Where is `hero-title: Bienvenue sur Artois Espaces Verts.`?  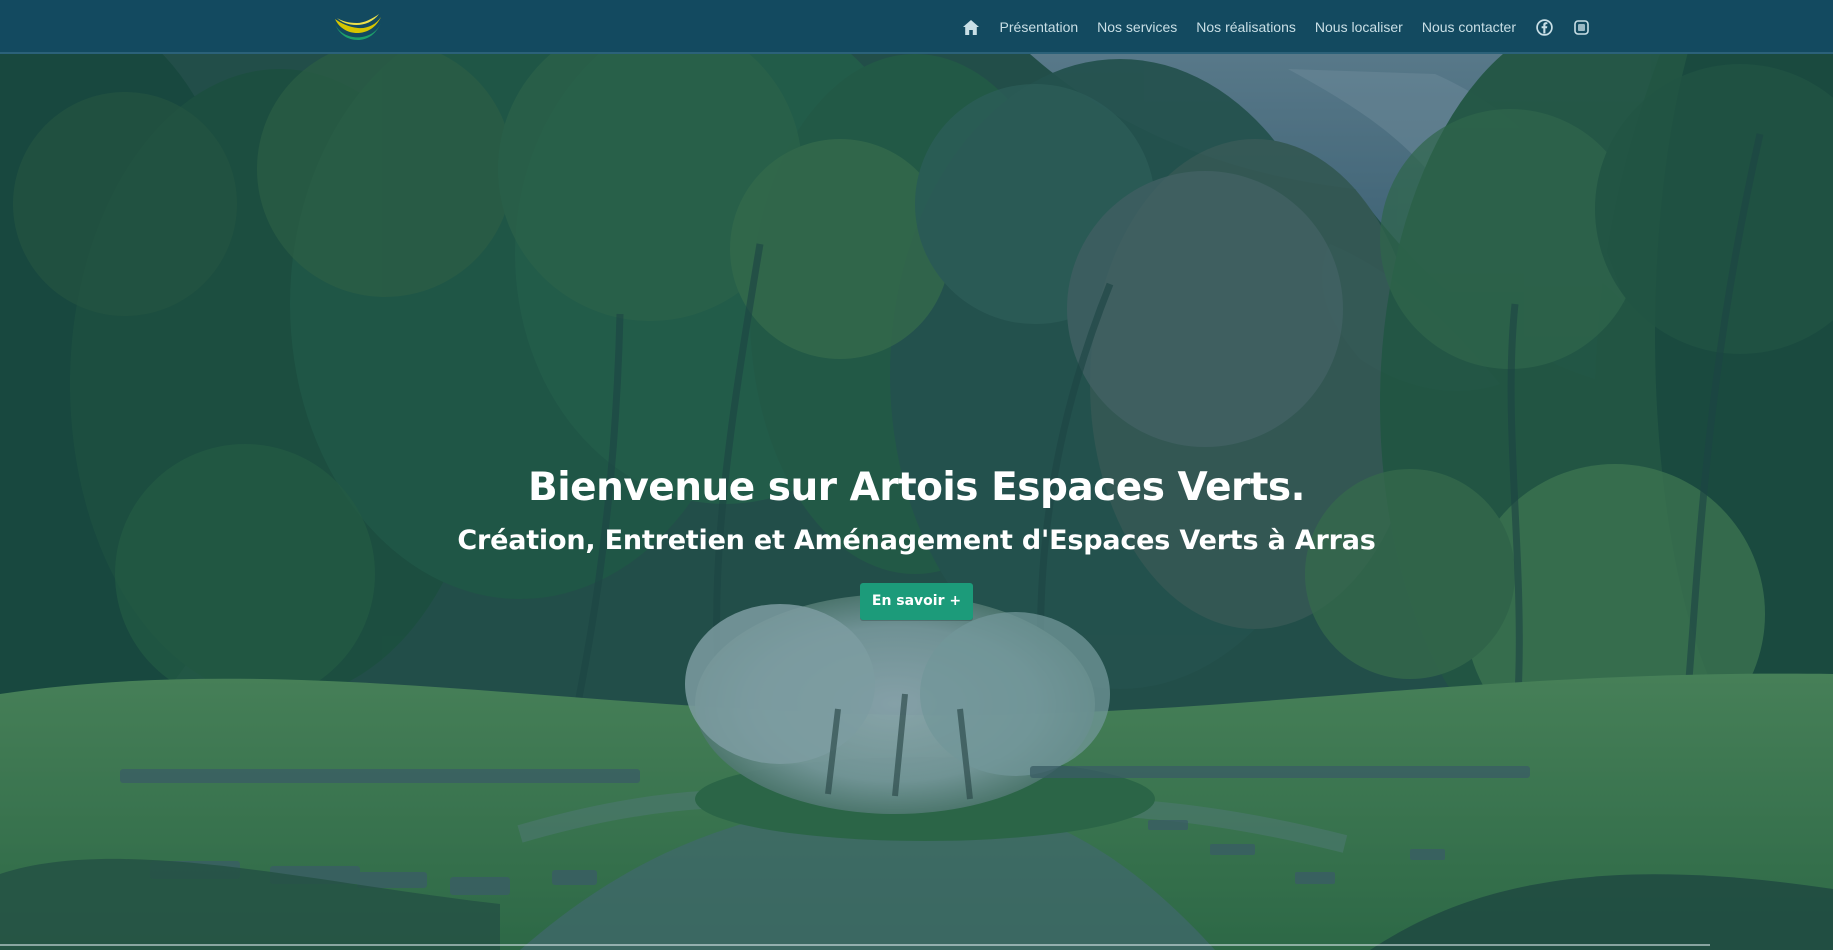 hero-title: Bienvenue sur Artois Espaces Verts. is located at coordinates (916, 487).